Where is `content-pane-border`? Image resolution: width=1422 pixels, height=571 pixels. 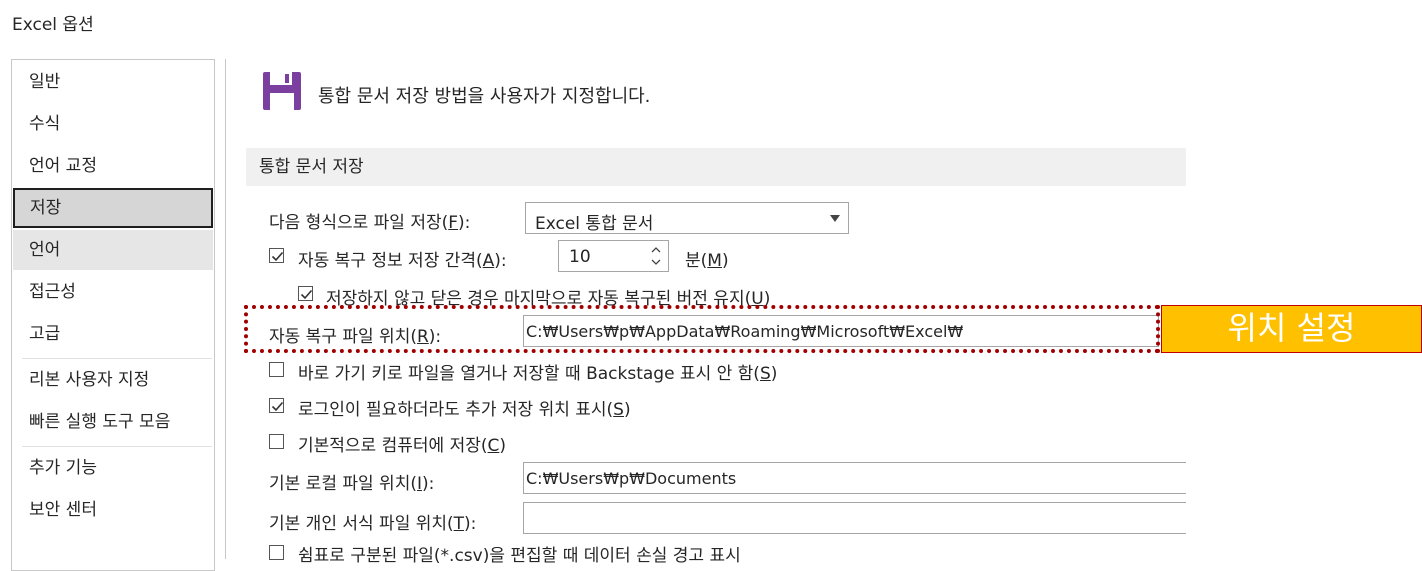
content-pane-border is located at coordinates (225, 309).